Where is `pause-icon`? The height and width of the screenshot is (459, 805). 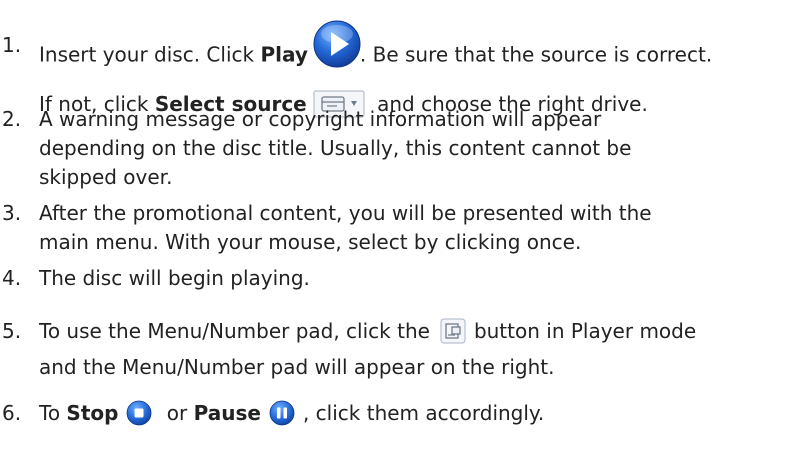
pause-icon is located at coordinates (282, 413).